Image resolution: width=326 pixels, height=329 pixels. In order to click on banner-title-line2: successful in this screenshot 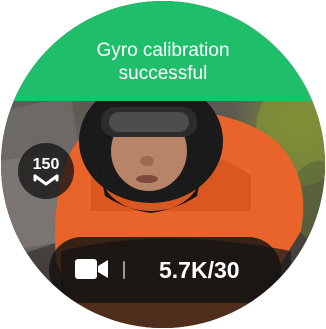, I will do `click(163, 73)`.